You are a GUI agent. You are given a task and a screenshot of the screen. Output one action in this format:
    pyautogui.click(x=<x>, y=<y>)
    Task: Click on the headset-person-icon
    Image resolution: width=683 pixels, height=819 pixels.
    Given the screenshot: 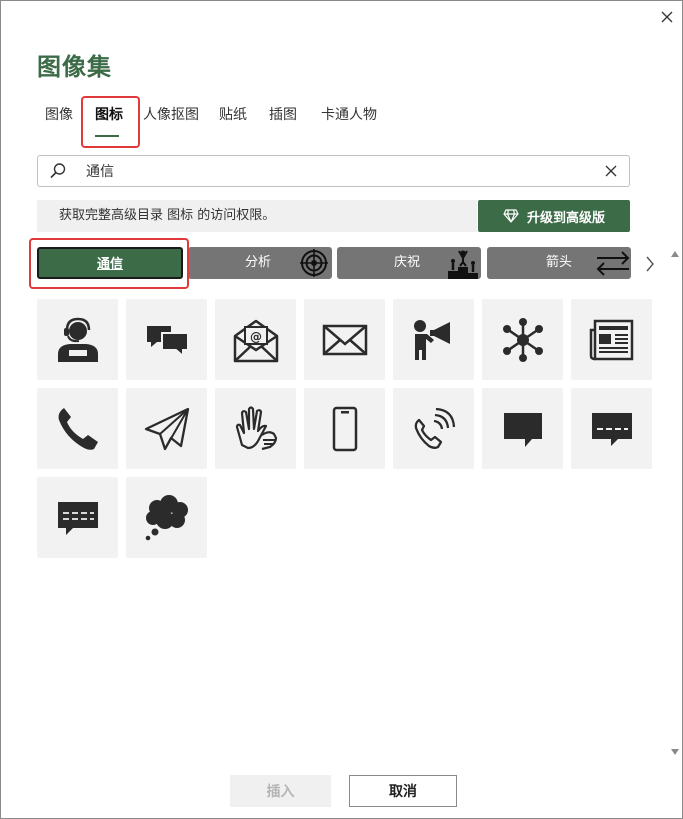 What is the action you would take?
    pyautogui.click(x=77, y=339)
    